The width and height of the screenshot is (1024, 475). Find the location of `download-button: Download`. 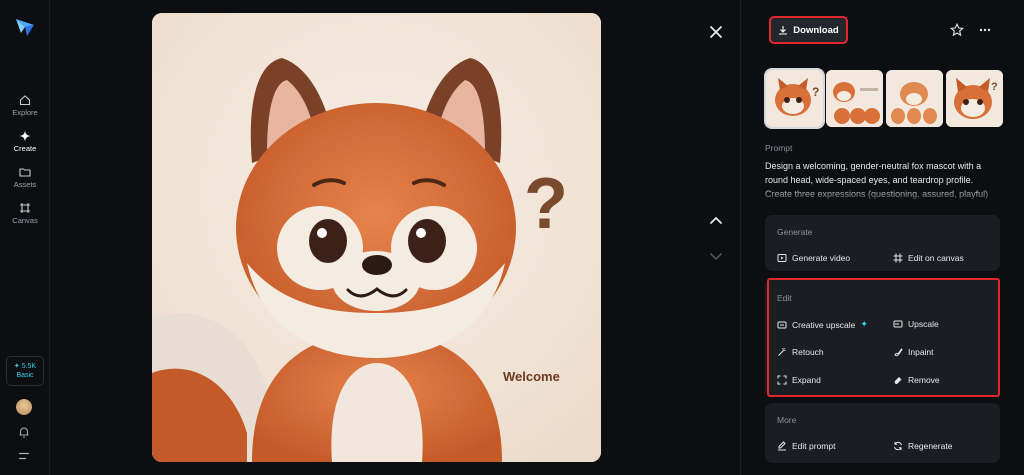

download-button: Download is located at coordinates (808, 30).